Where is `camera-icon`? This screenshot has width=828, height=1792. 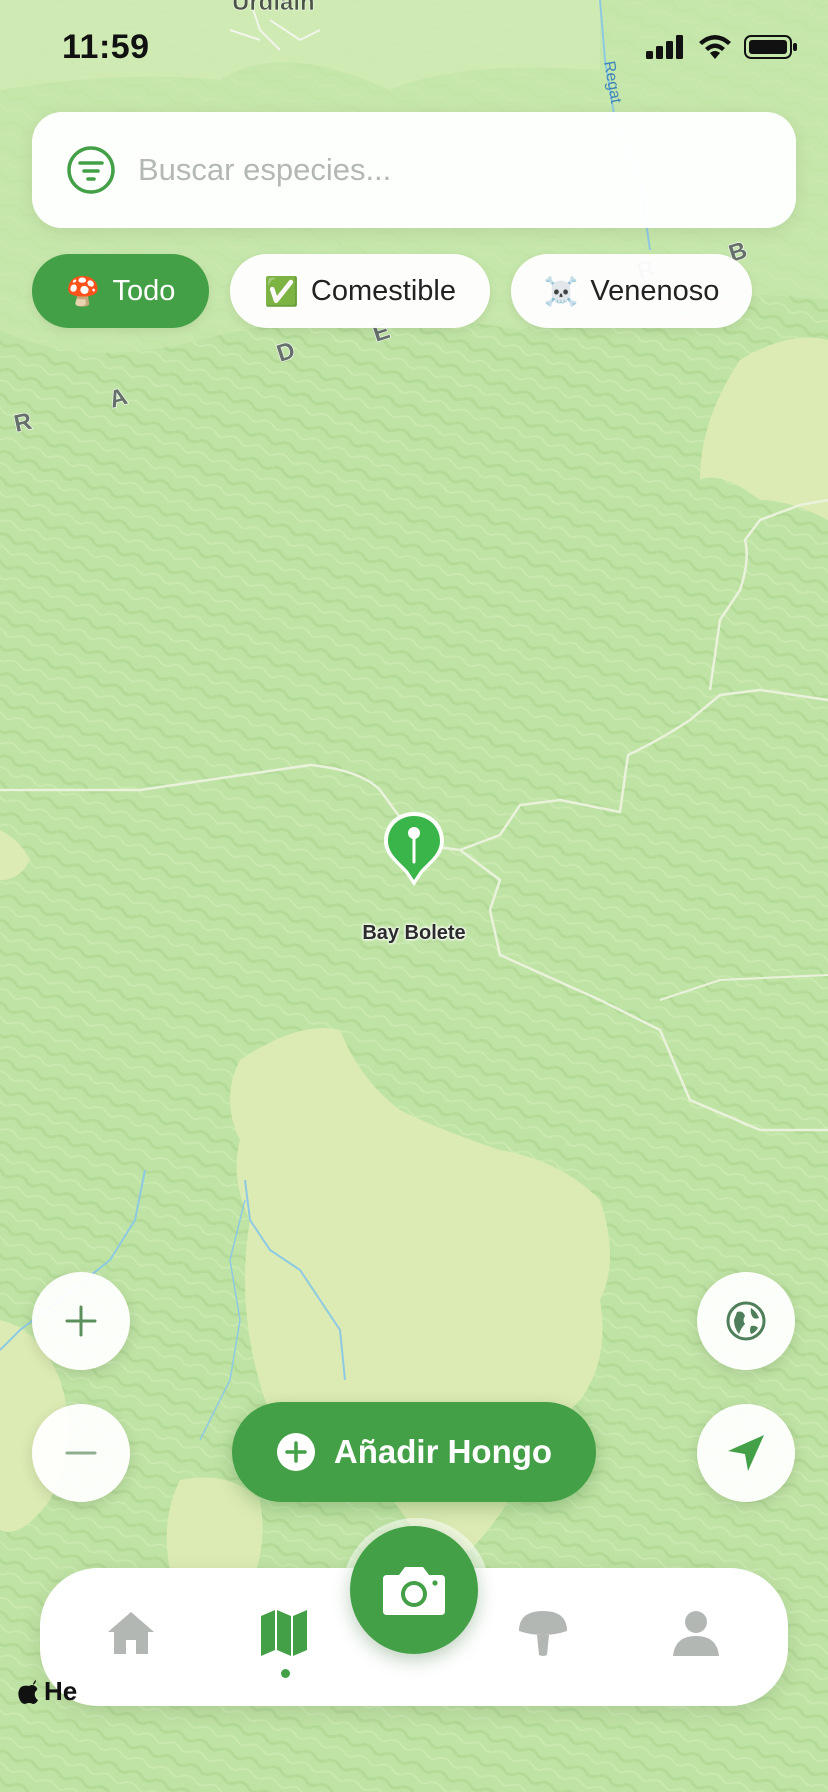
camera-icon is located at coordinates (414, 1591).